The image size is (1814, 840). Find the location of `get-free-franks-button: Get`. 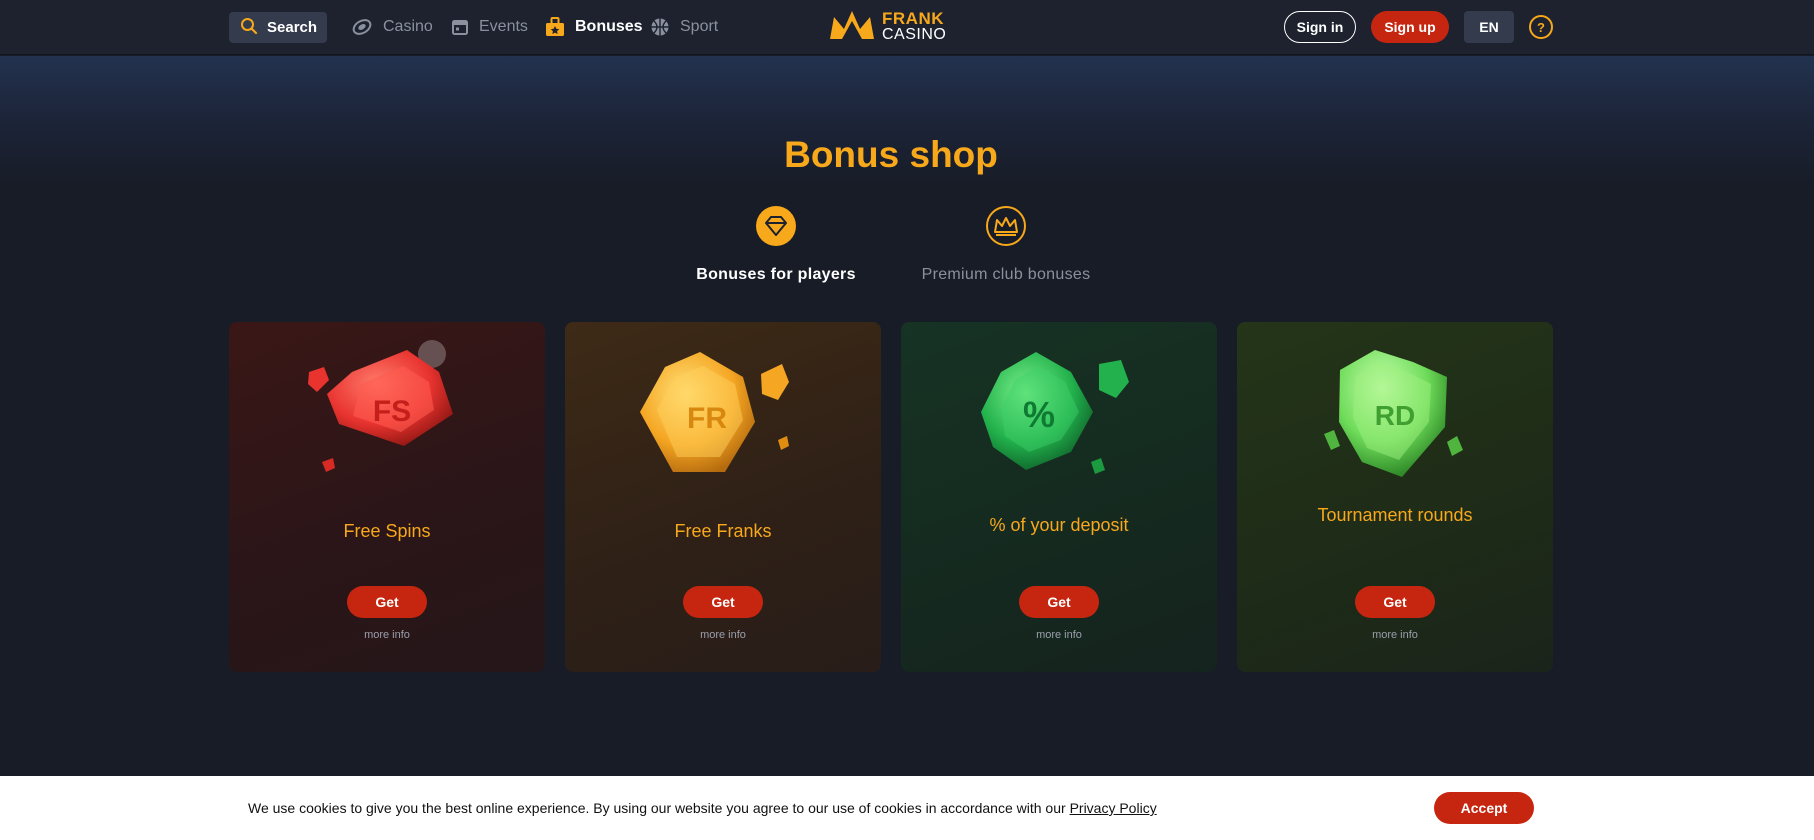

get-free-franks-button: Get is located at coordinates (723, 602).